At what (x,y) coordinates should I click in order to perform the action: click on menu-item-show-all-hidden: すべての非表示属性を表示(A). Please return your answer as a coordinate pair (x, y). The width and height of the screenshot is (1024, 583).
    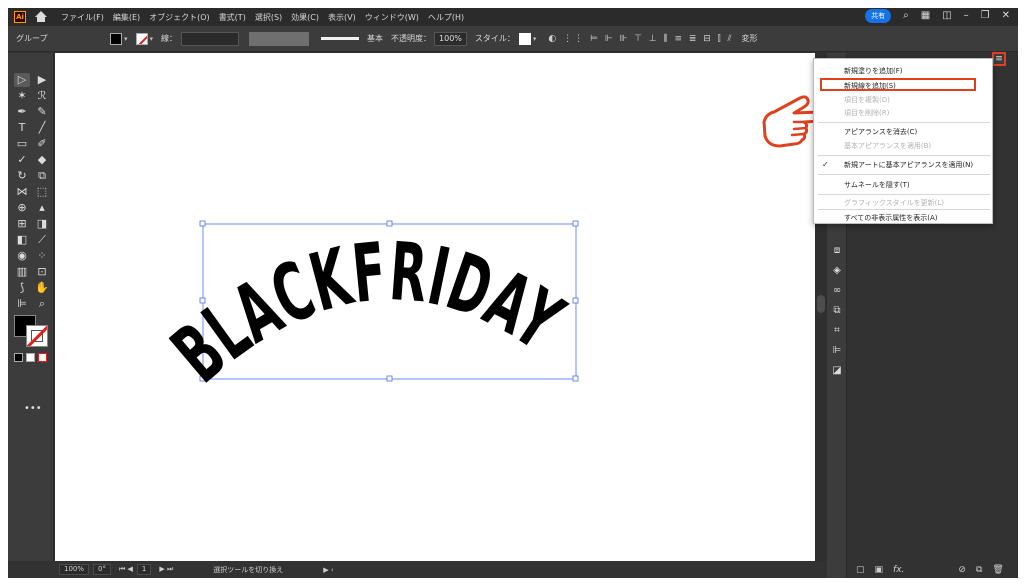
    Looking at the image, I should click on (890, 218).